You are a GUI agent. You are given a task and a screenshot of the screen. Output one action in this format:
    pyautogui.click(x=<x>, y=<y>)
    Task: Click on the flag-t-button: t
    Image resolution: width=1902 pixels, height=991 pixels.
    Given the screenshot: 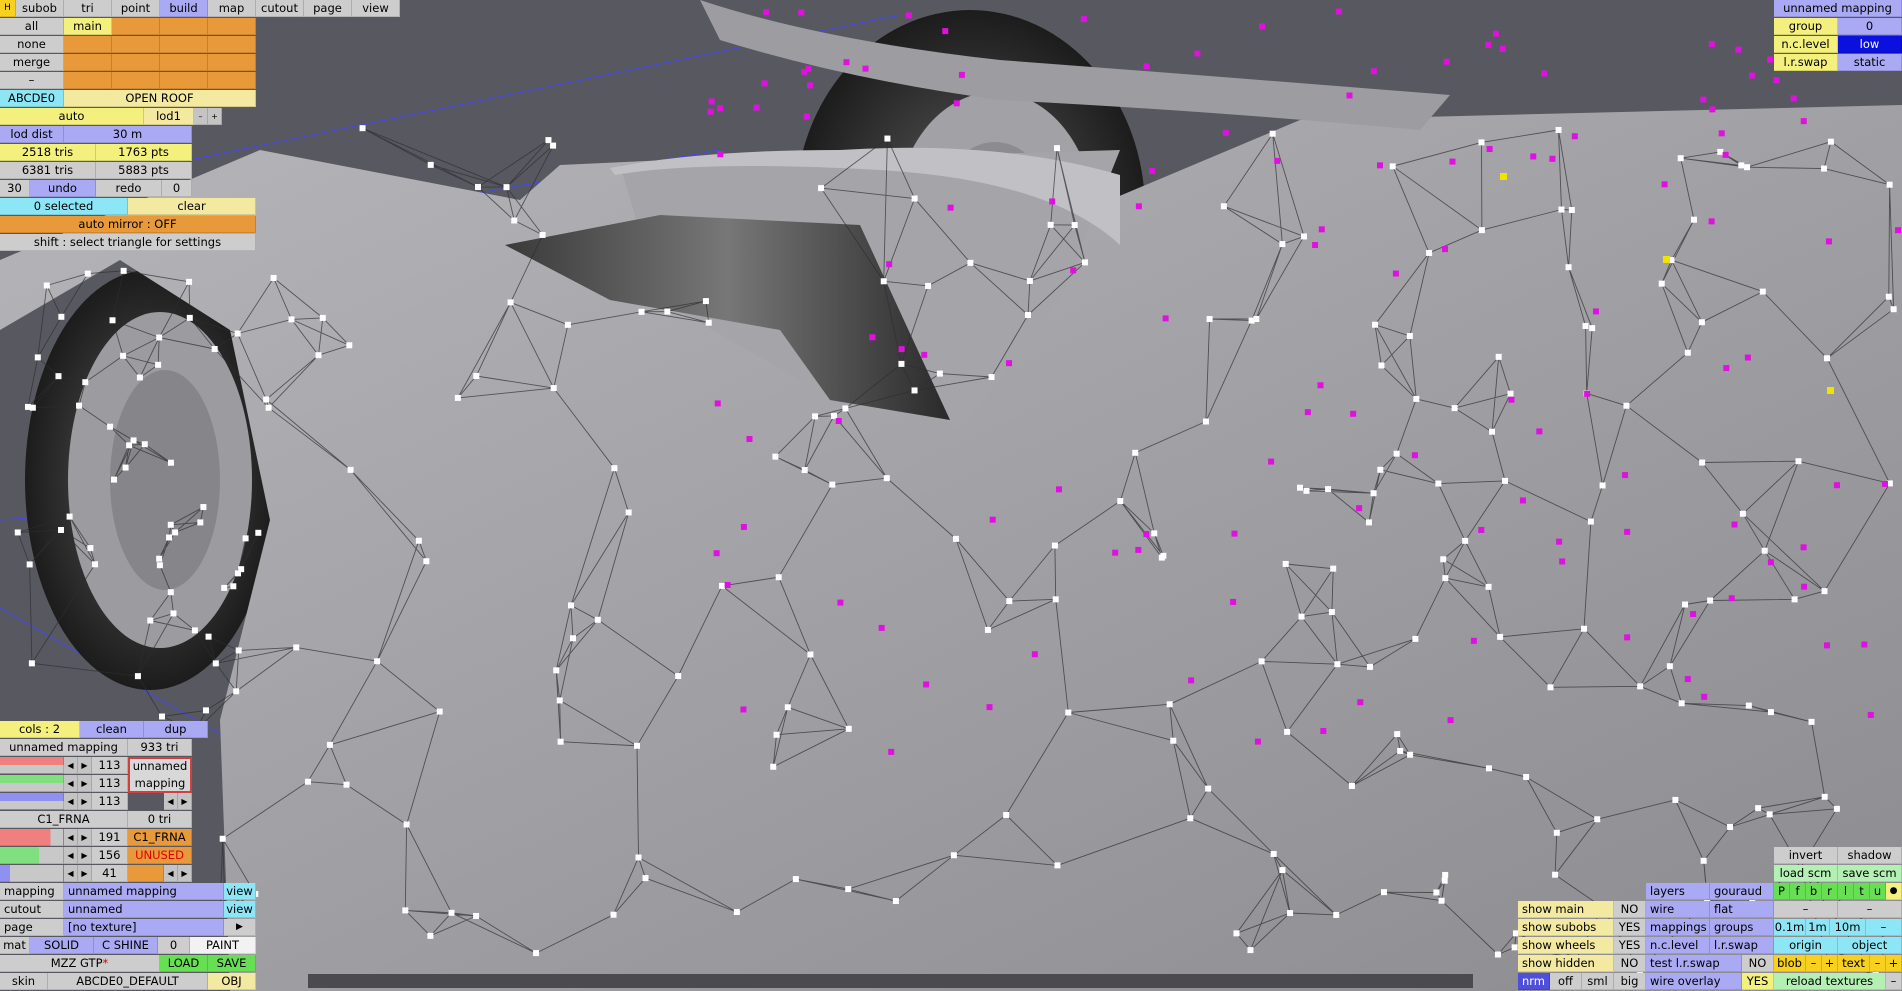 What is the action you would take?
    pyautogui.click(x=1862, y=891)
    